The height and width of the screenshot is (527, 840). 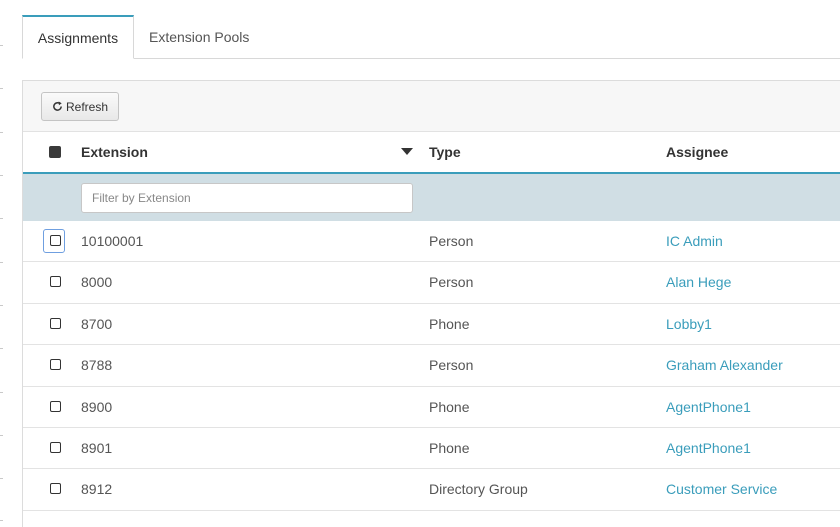 I want to click on table-row: 10100001 Person IC Admin, so click(x=431, y=242).